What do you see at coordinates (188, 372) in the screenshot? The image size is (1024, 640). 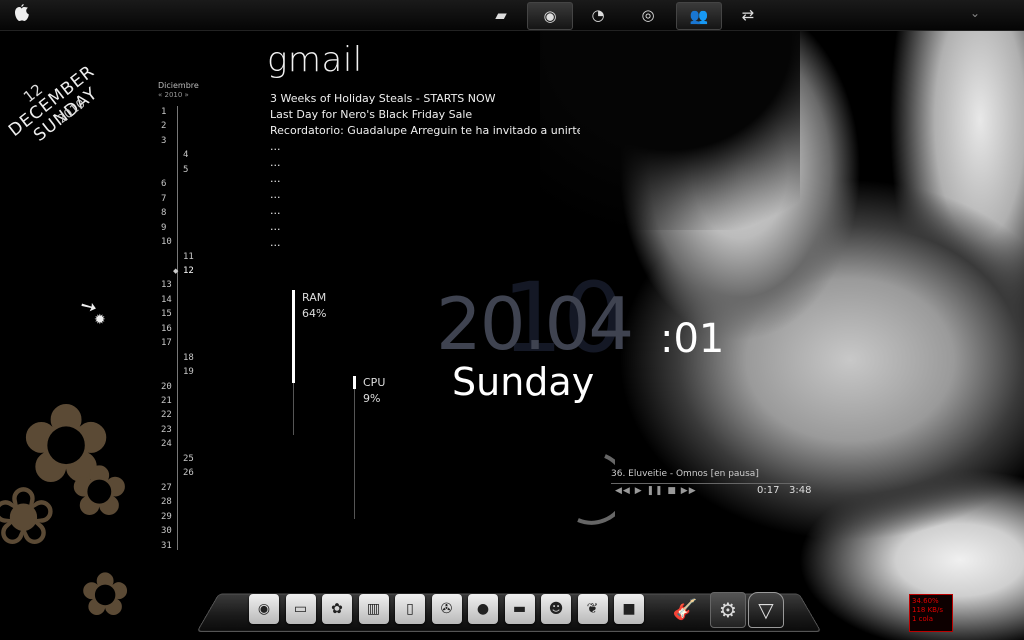 I see `calendar-day: 19` at bounding box center [188, 372].